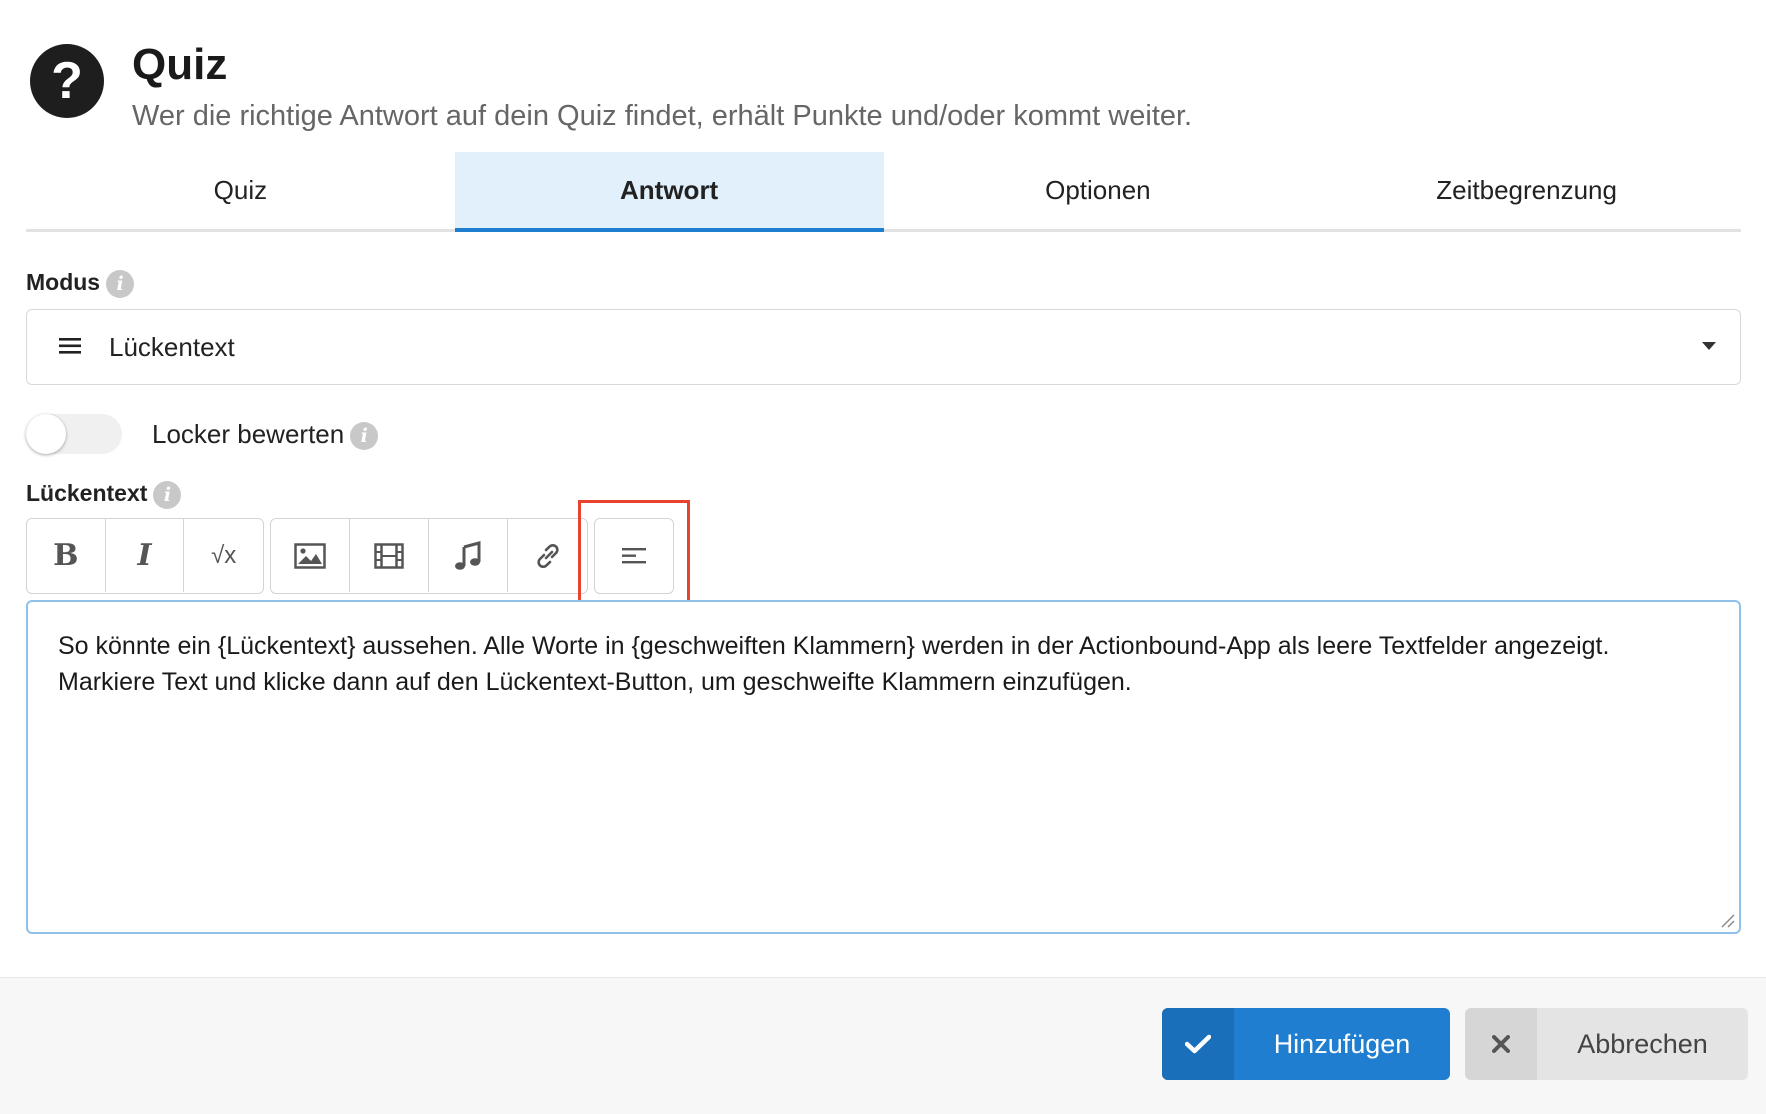 This screenshot has width=1766, height=1114. I want to click on bold-icon: B, so click(66, 555).